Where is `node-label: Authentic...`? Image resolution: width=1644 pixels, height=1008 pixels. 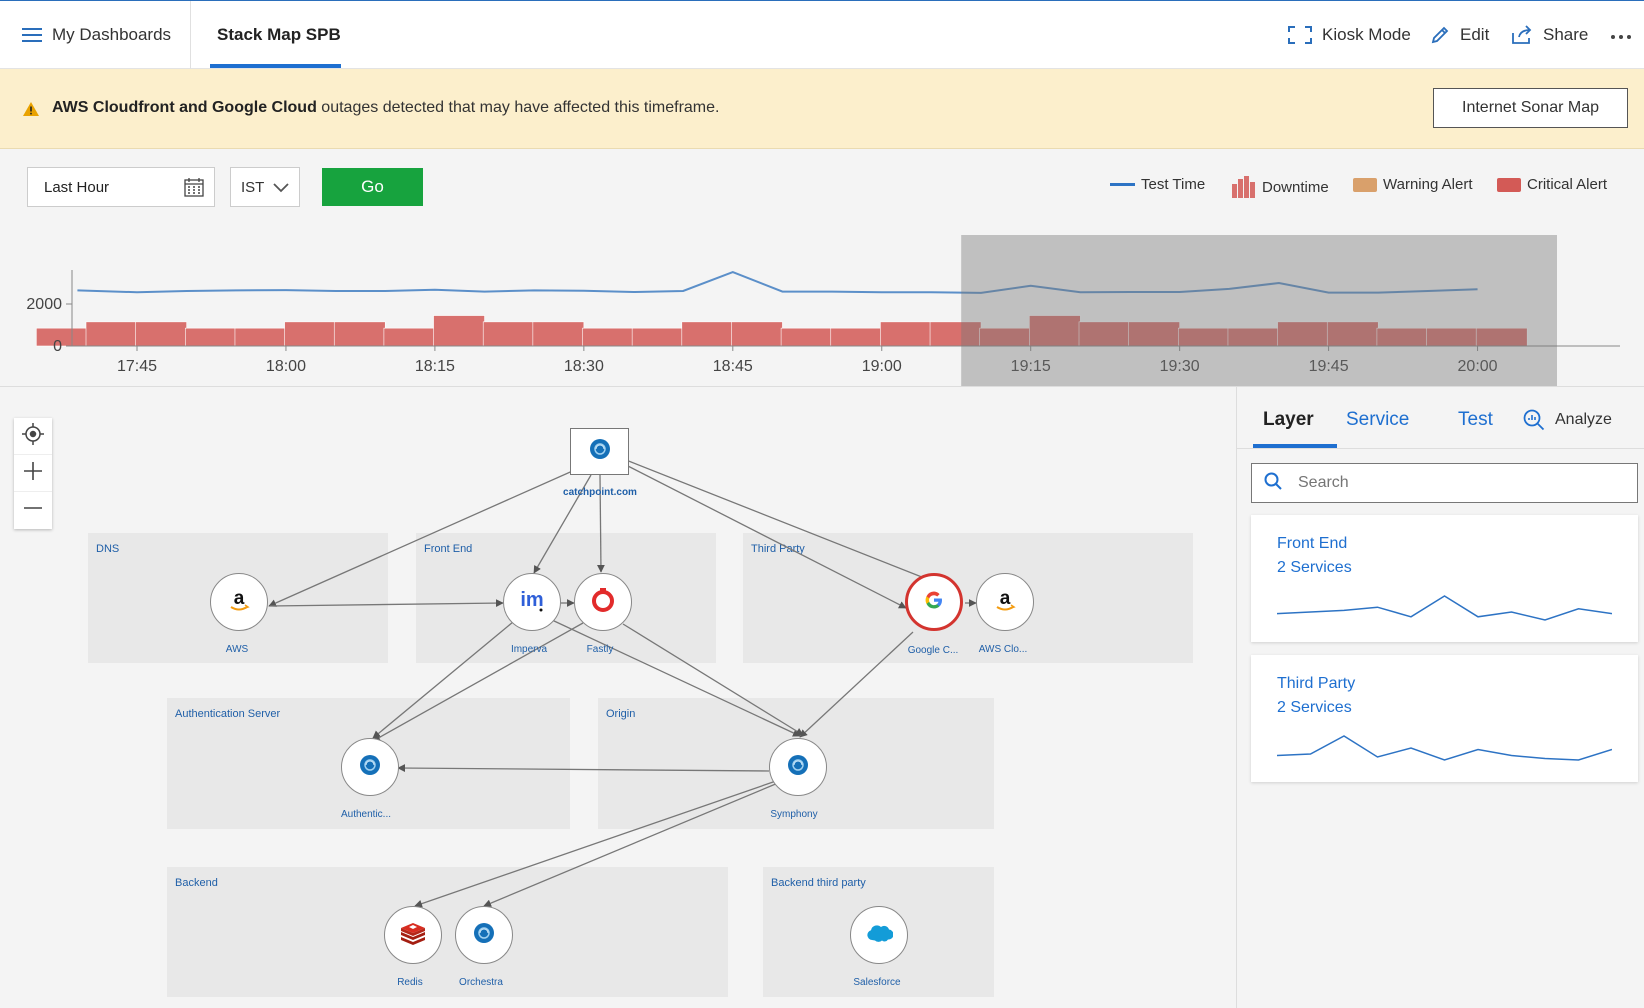
node-label: Authentic... is located at coordinates (366, 814).